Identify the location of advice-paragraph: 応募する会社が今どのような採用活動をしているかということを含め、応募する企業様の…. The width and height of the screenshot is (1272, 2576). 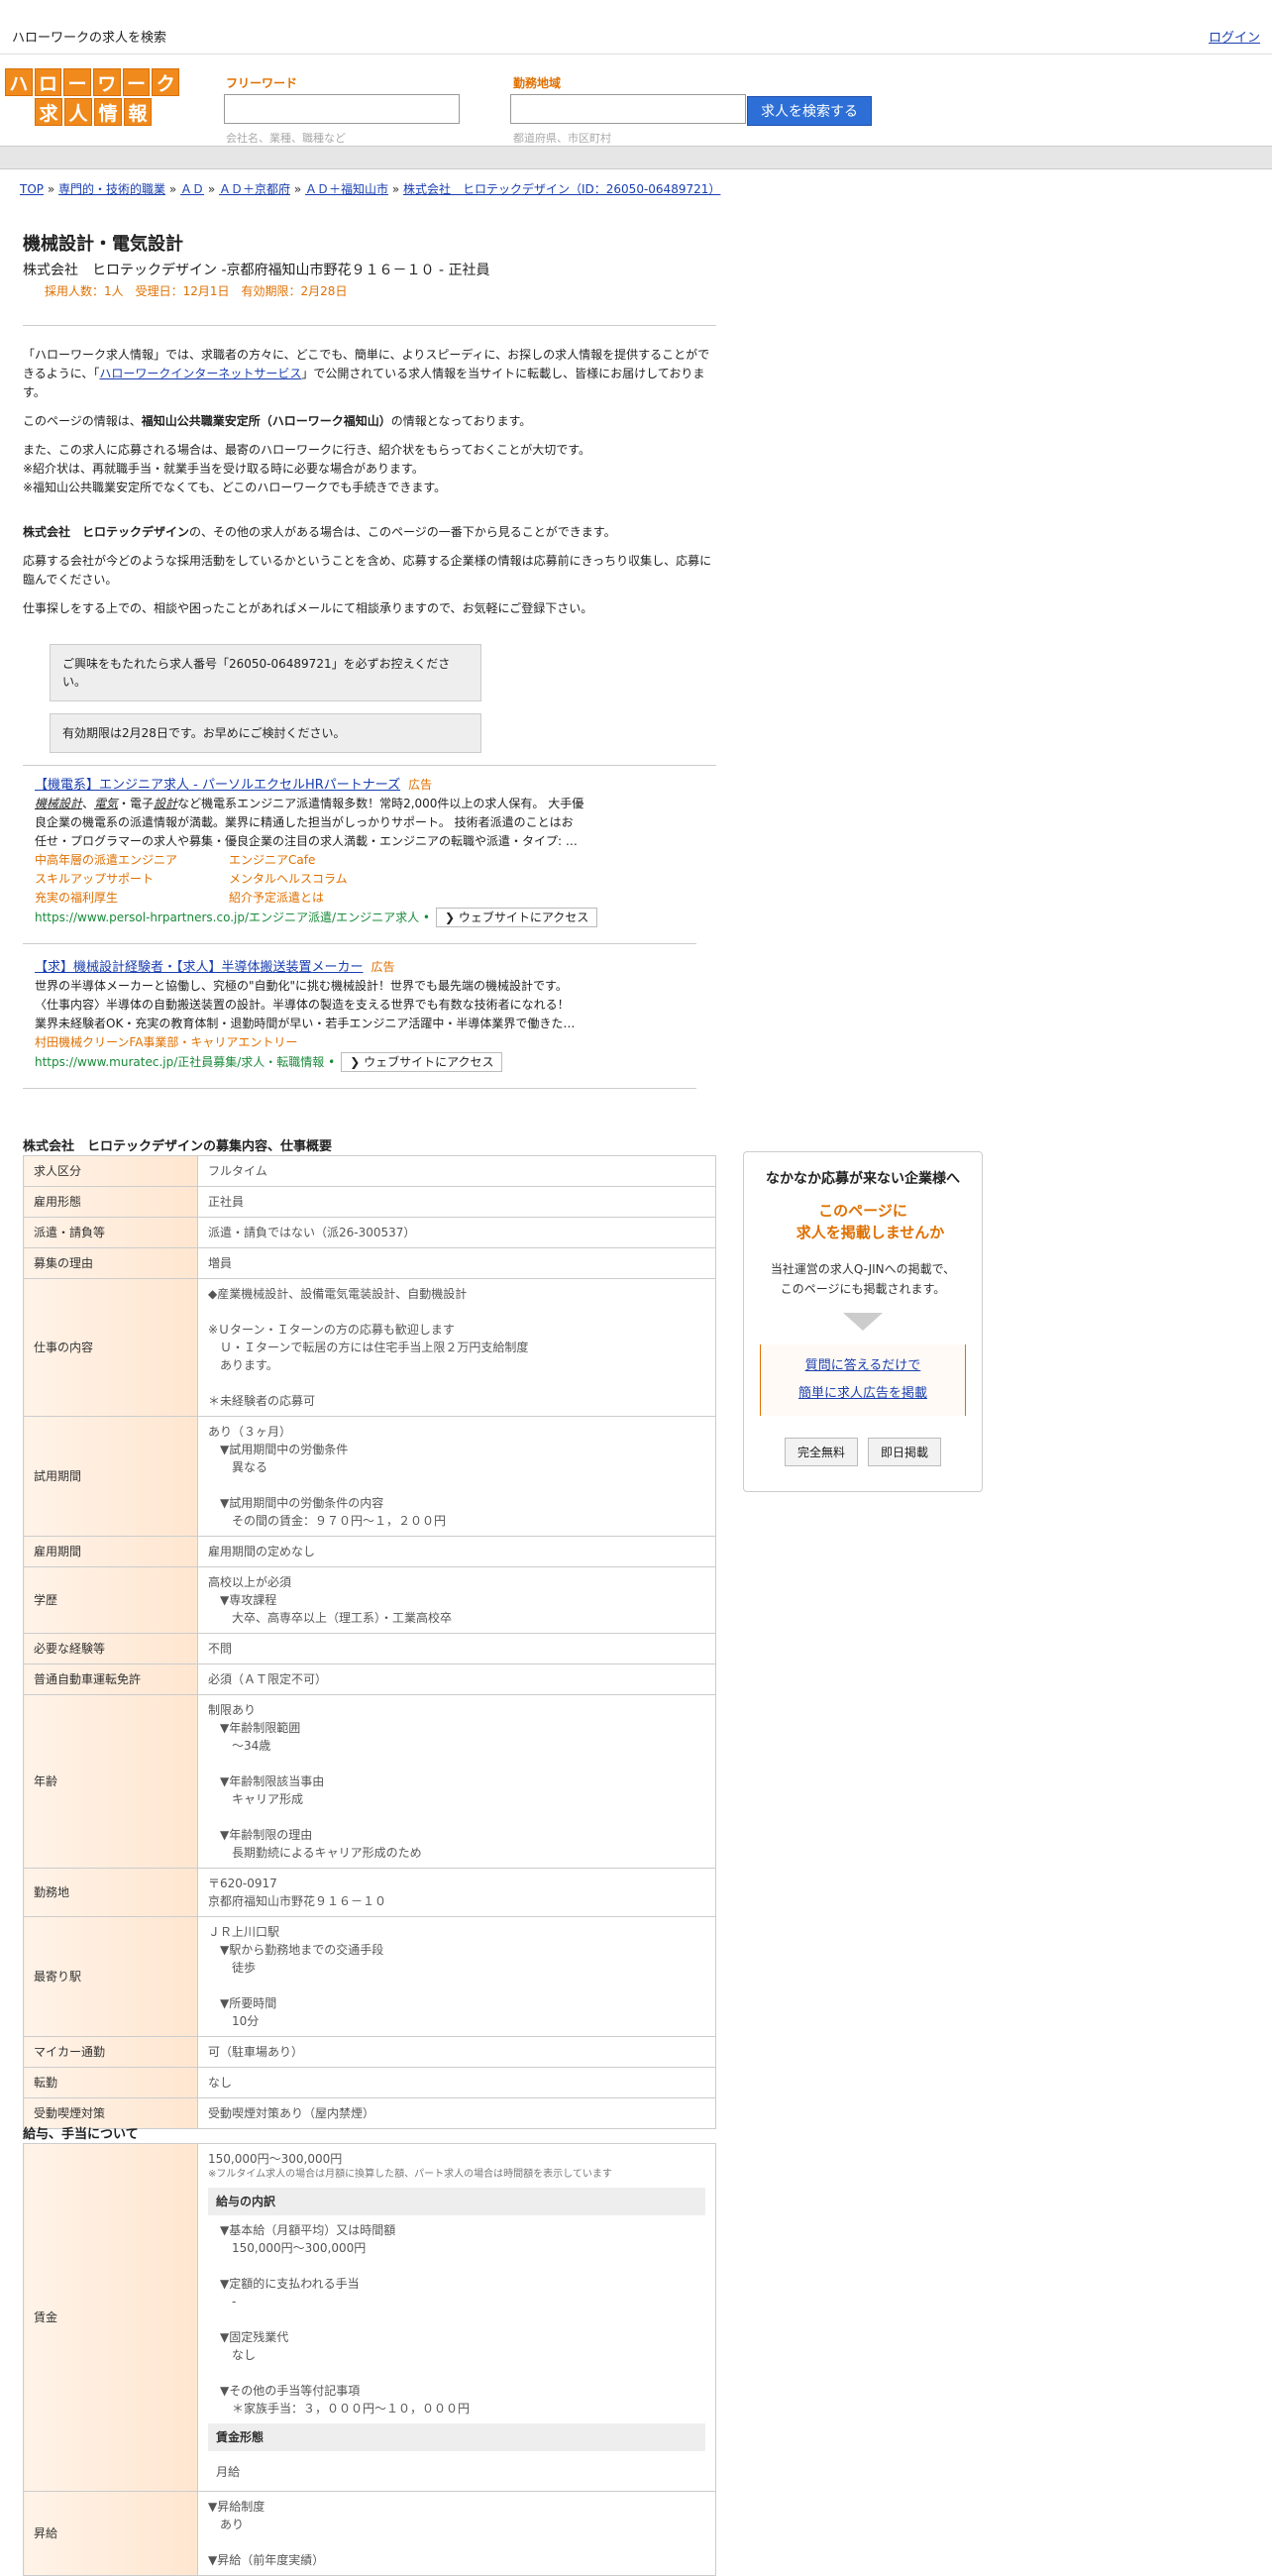
(367, 570).